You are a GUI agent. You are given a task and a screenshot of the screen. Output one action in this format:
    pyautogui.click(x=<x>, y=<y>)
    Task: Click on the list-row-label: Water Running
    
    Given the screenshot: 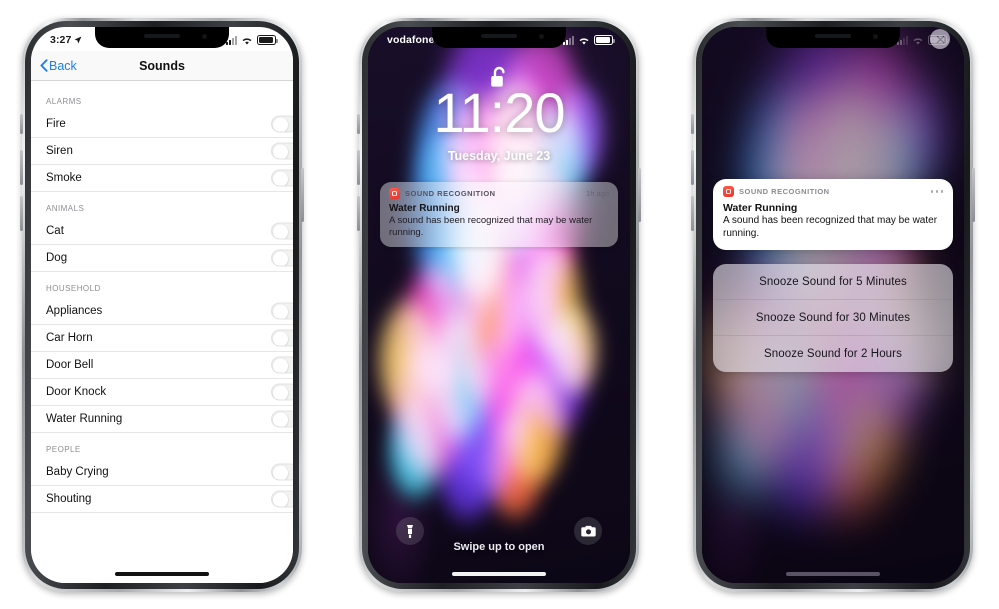 What is the action you would take?
    pyautogui.click(x=84, y=419)
    